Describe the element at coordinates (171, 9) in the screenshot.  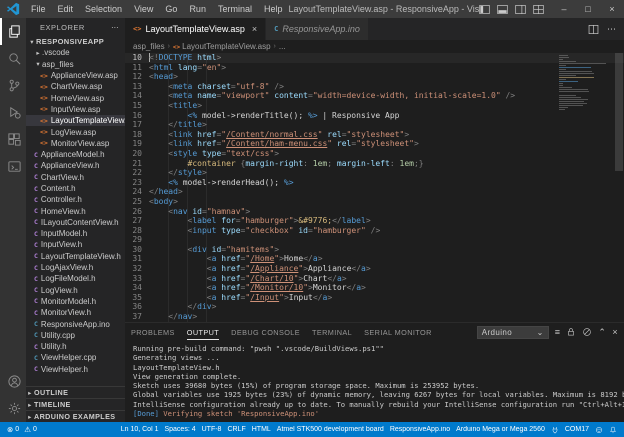
I see `menu-go: Go` at that location.